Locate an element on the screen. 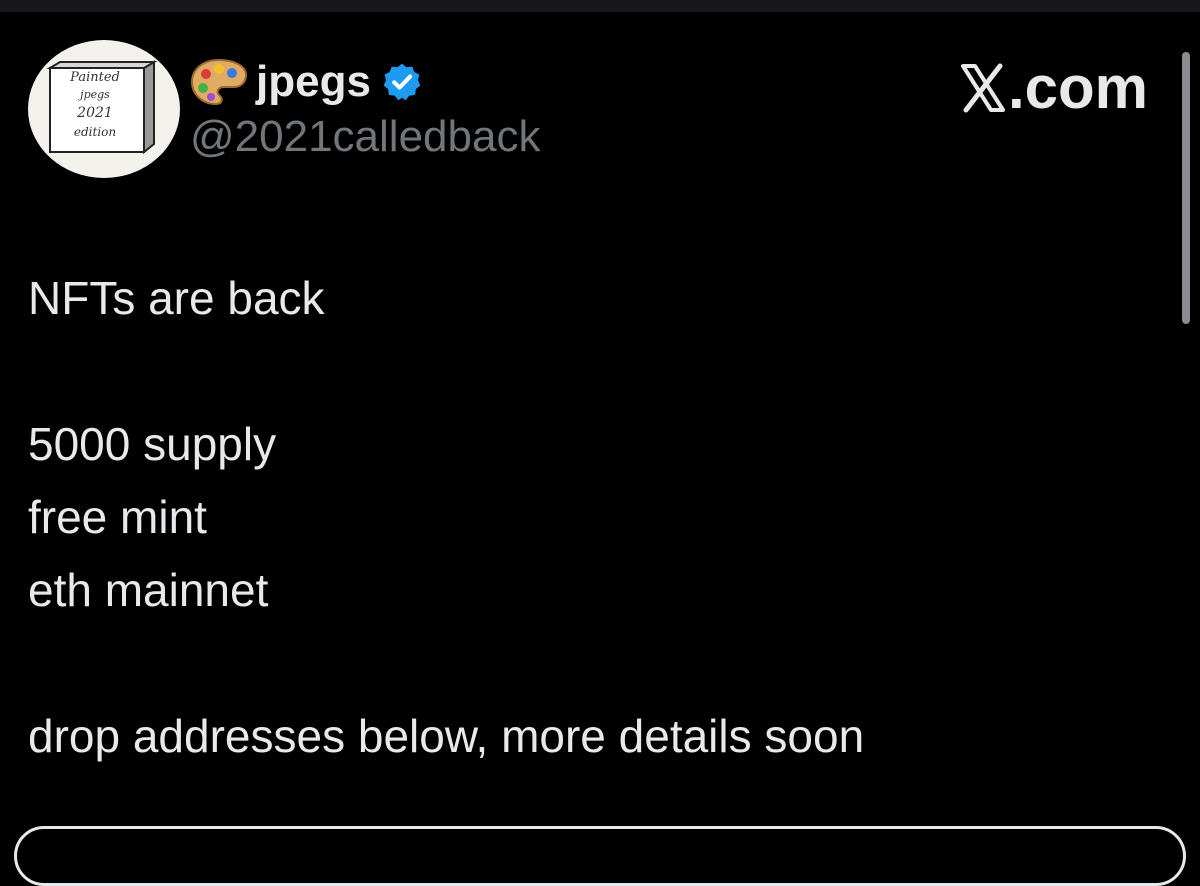 The image size is (1200, 886). avatar: Painted jpegs 2021 edition is located at coordinates (104, 109).